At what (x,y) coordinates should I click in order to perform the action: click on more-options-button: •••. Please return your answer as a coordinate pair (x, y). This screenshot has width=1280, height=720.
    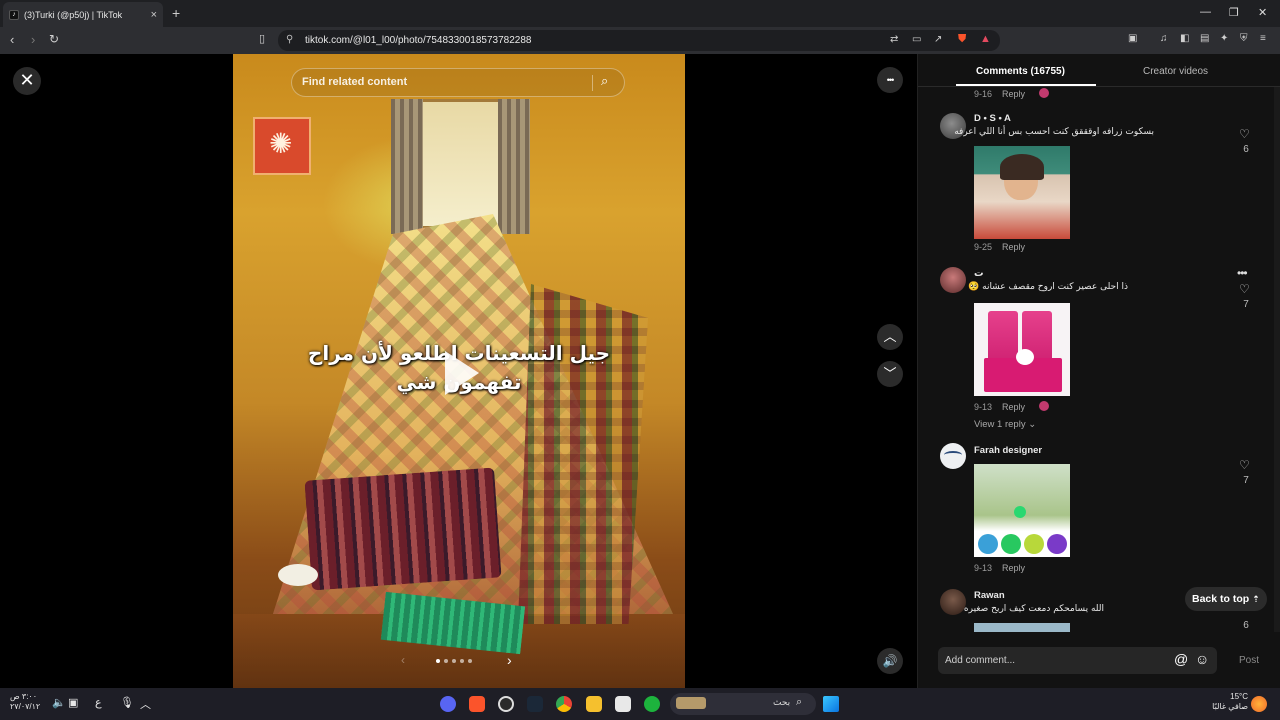
    Looking at the image, I should click on (890, 80).